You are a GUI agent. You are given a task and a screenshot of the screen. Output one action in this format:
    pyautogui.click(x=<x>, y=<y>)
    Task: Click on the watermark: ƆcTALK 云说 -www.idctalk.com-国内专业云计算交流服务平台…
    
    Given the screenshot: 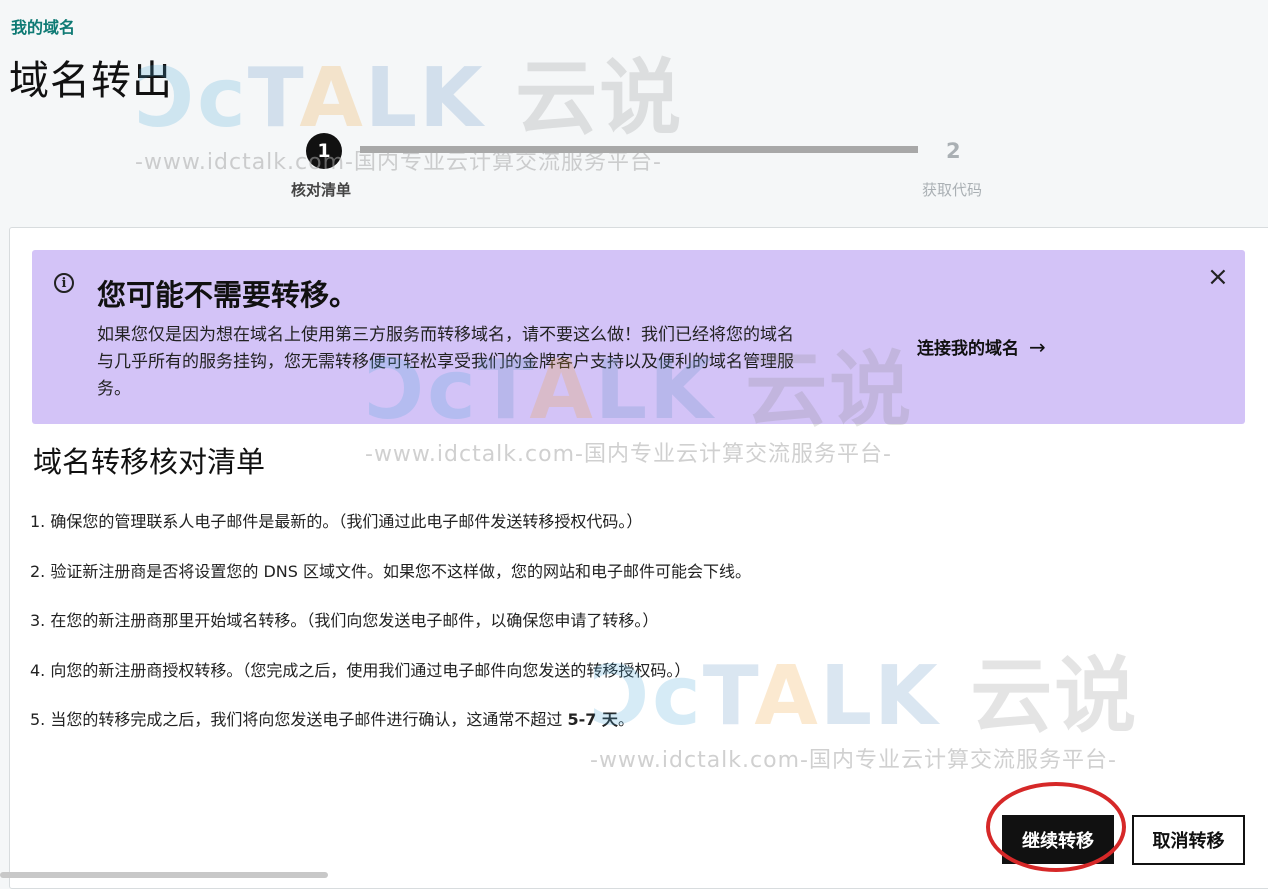 What is the action you would take?
    pyautogui.click(x=409, y=117)
    